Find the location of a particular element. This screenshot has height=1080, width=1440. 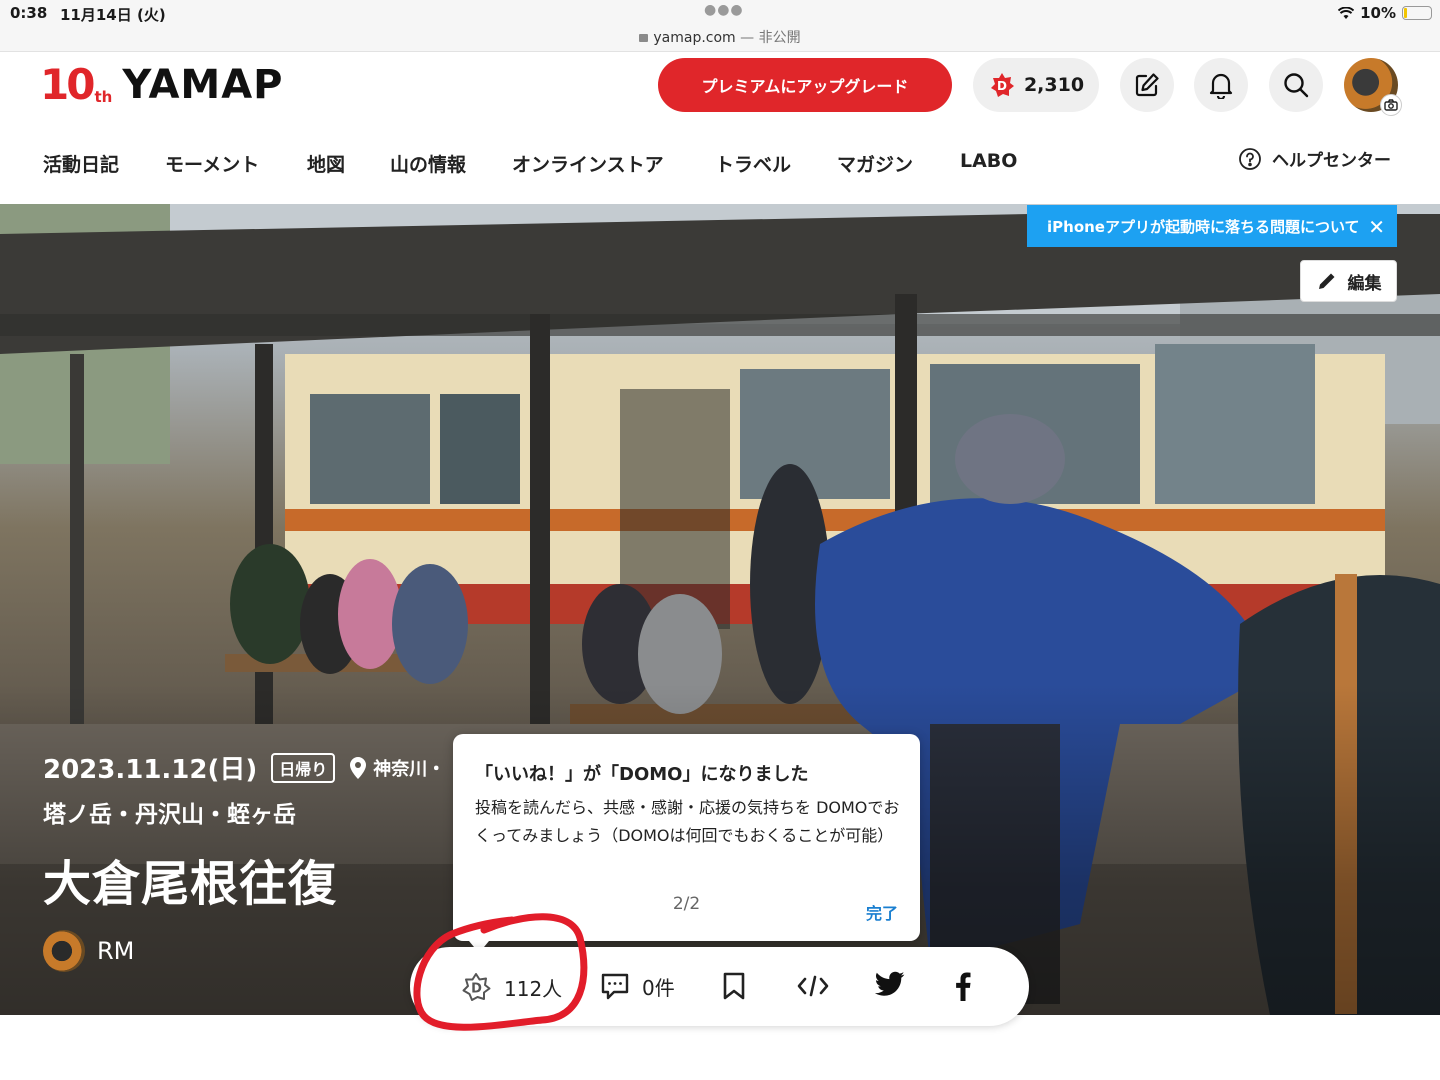

bookmark-button is located at coordinates (734, 986).